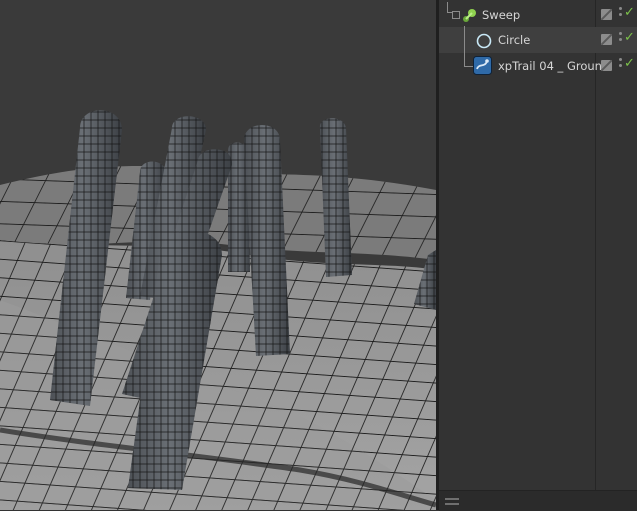 This screenshot has width=637, height=511. Describe the element at coordinates (514, 40) in the screenshot. I see `object-name: Circle` at that location.